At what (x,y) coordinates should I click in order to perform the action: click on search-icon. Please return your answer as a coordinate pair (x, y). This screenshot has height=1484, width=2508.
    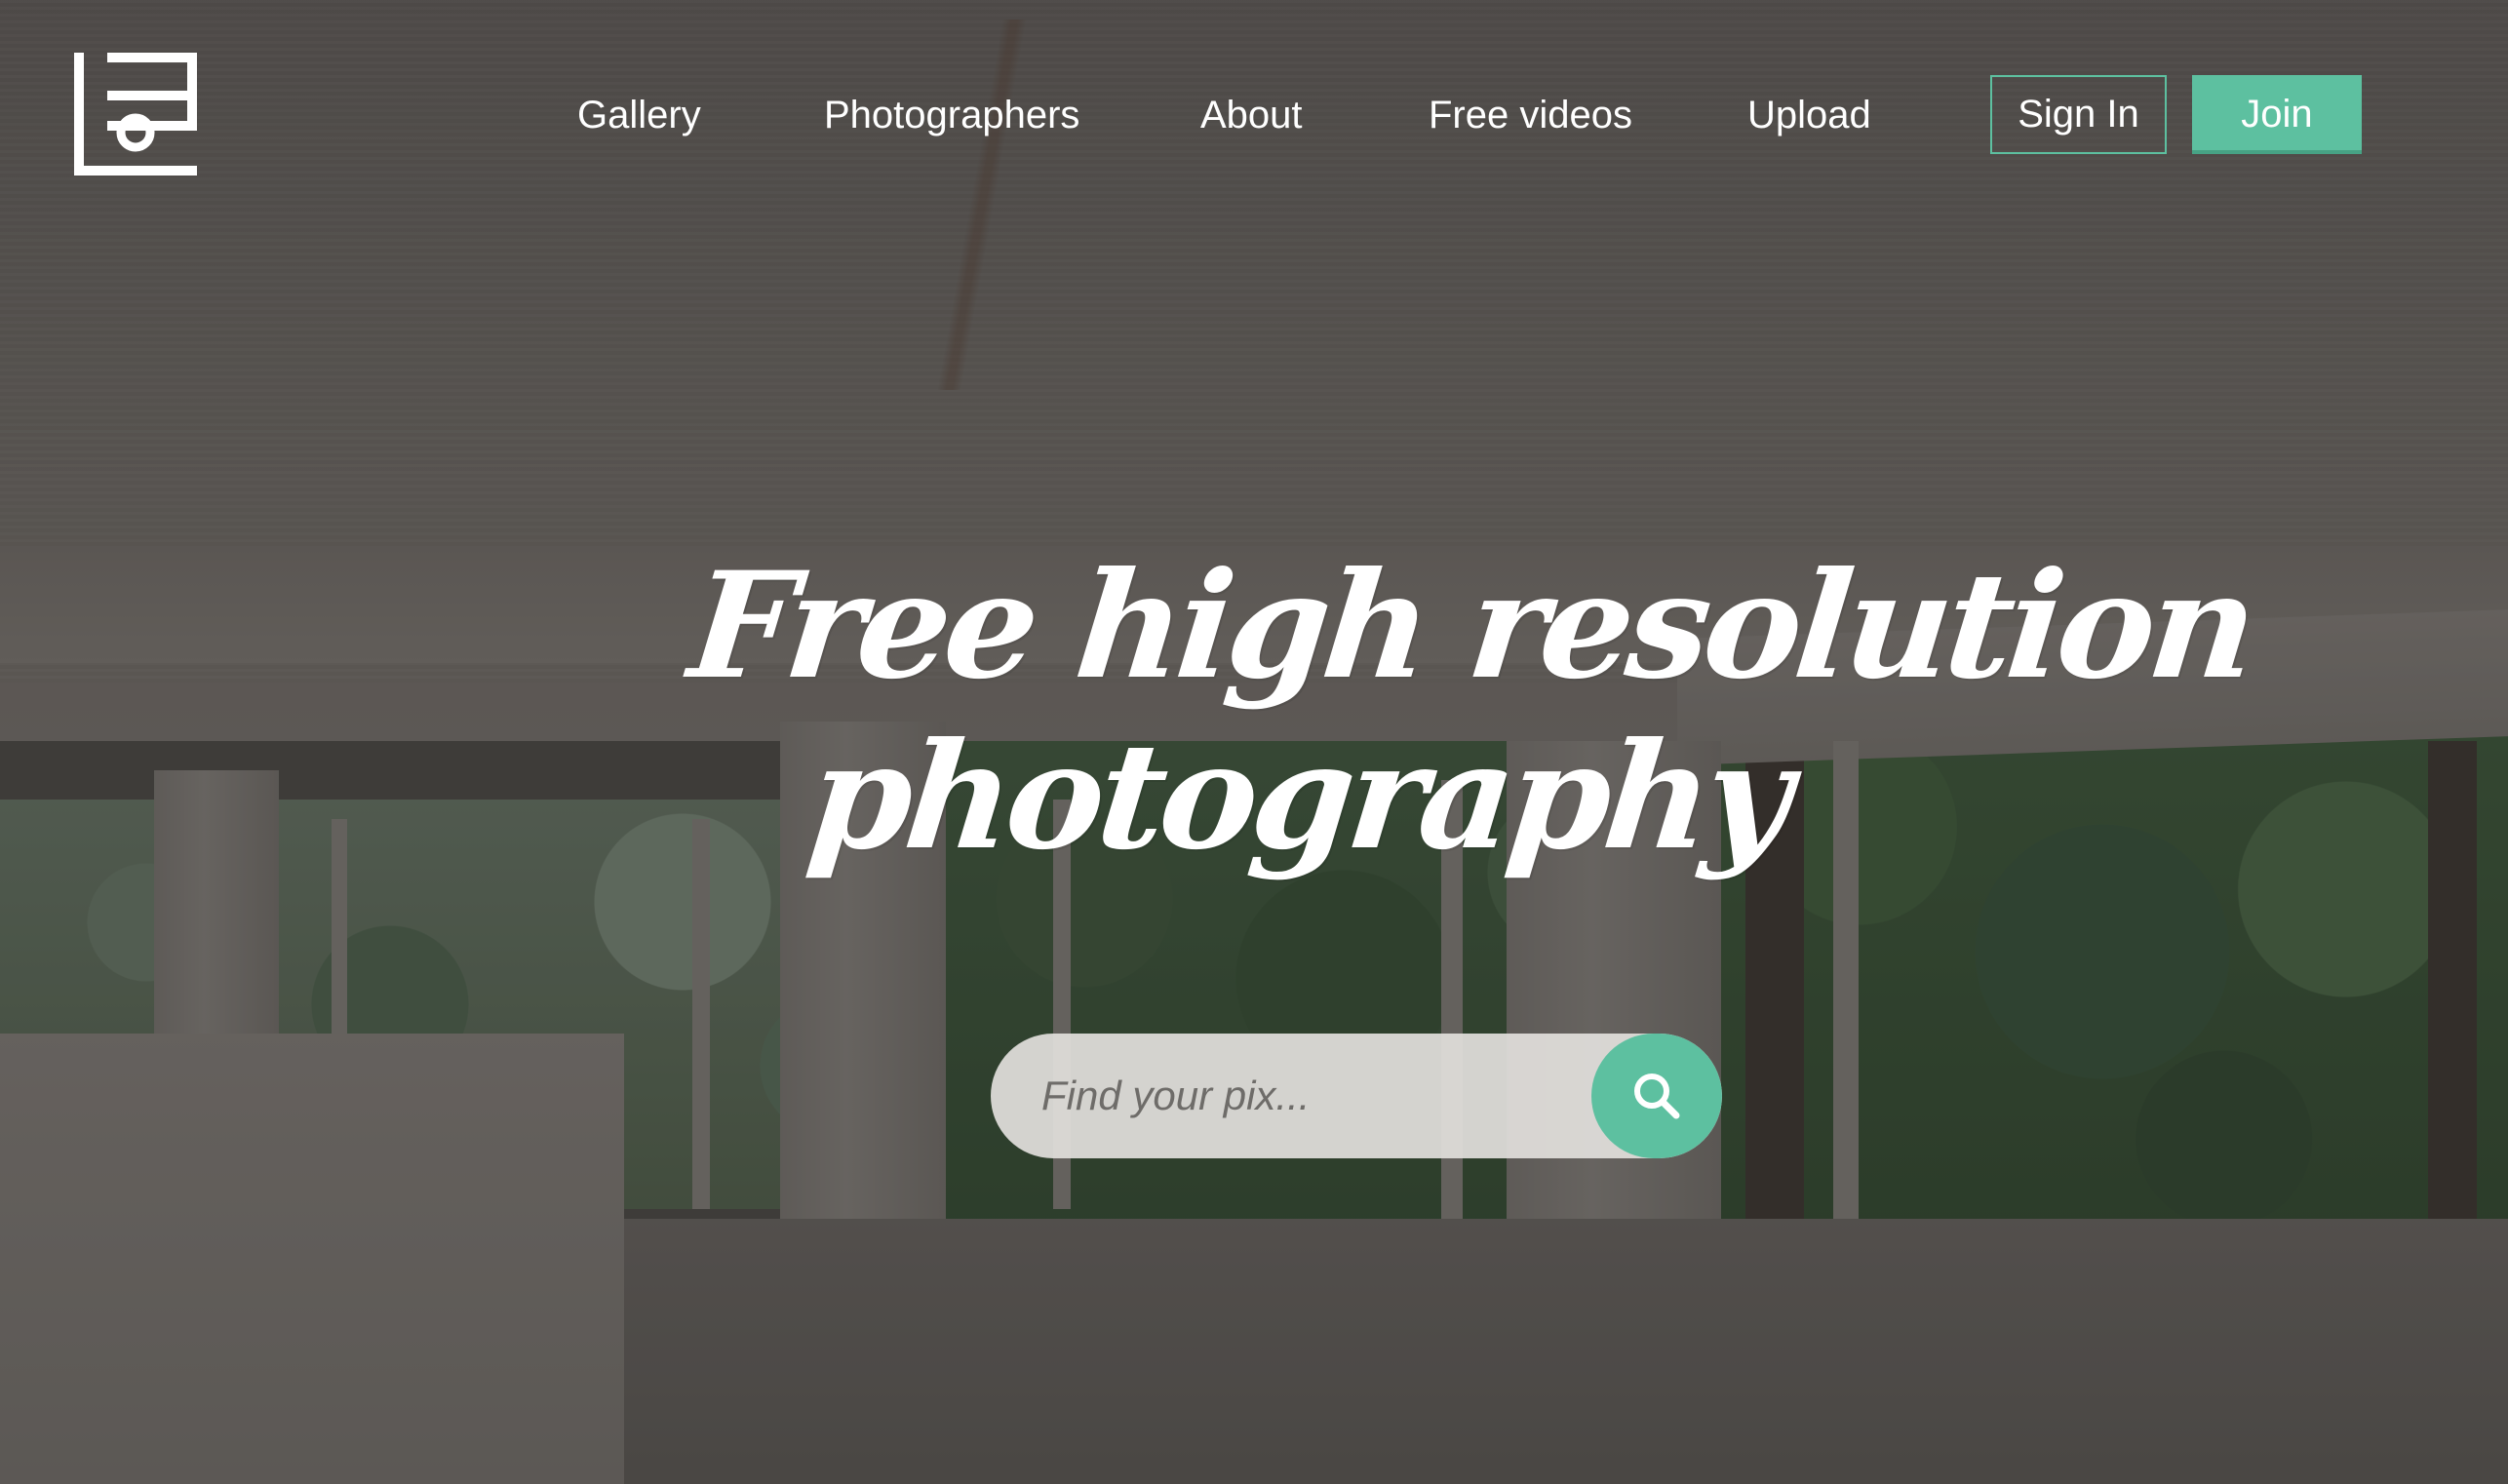
    Looking at the image, I should click on (1657, 1096).